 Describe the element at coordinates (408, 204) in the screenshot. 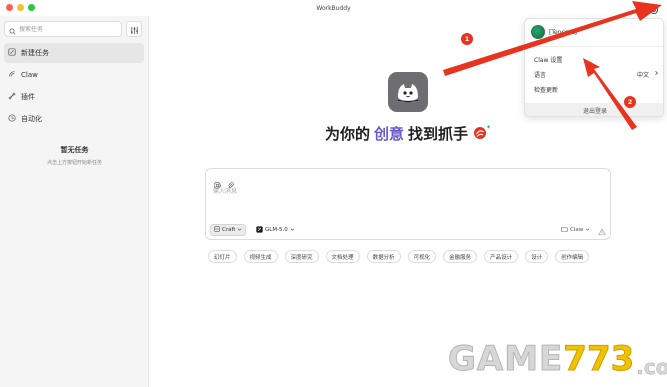

I see `message-composer: Craft GLM-5.0 Claw` at that location.